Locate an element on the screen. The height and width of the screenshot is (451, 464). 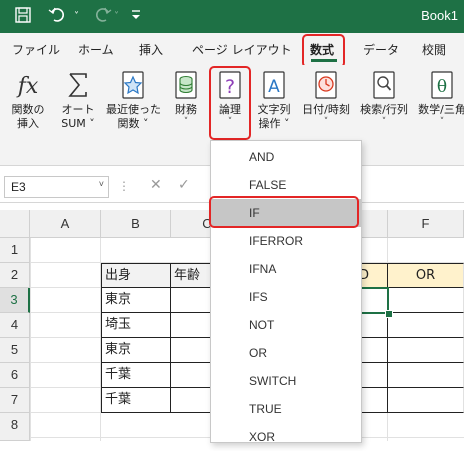
tab-review: 校閲 is located at coordinates (434, 49).